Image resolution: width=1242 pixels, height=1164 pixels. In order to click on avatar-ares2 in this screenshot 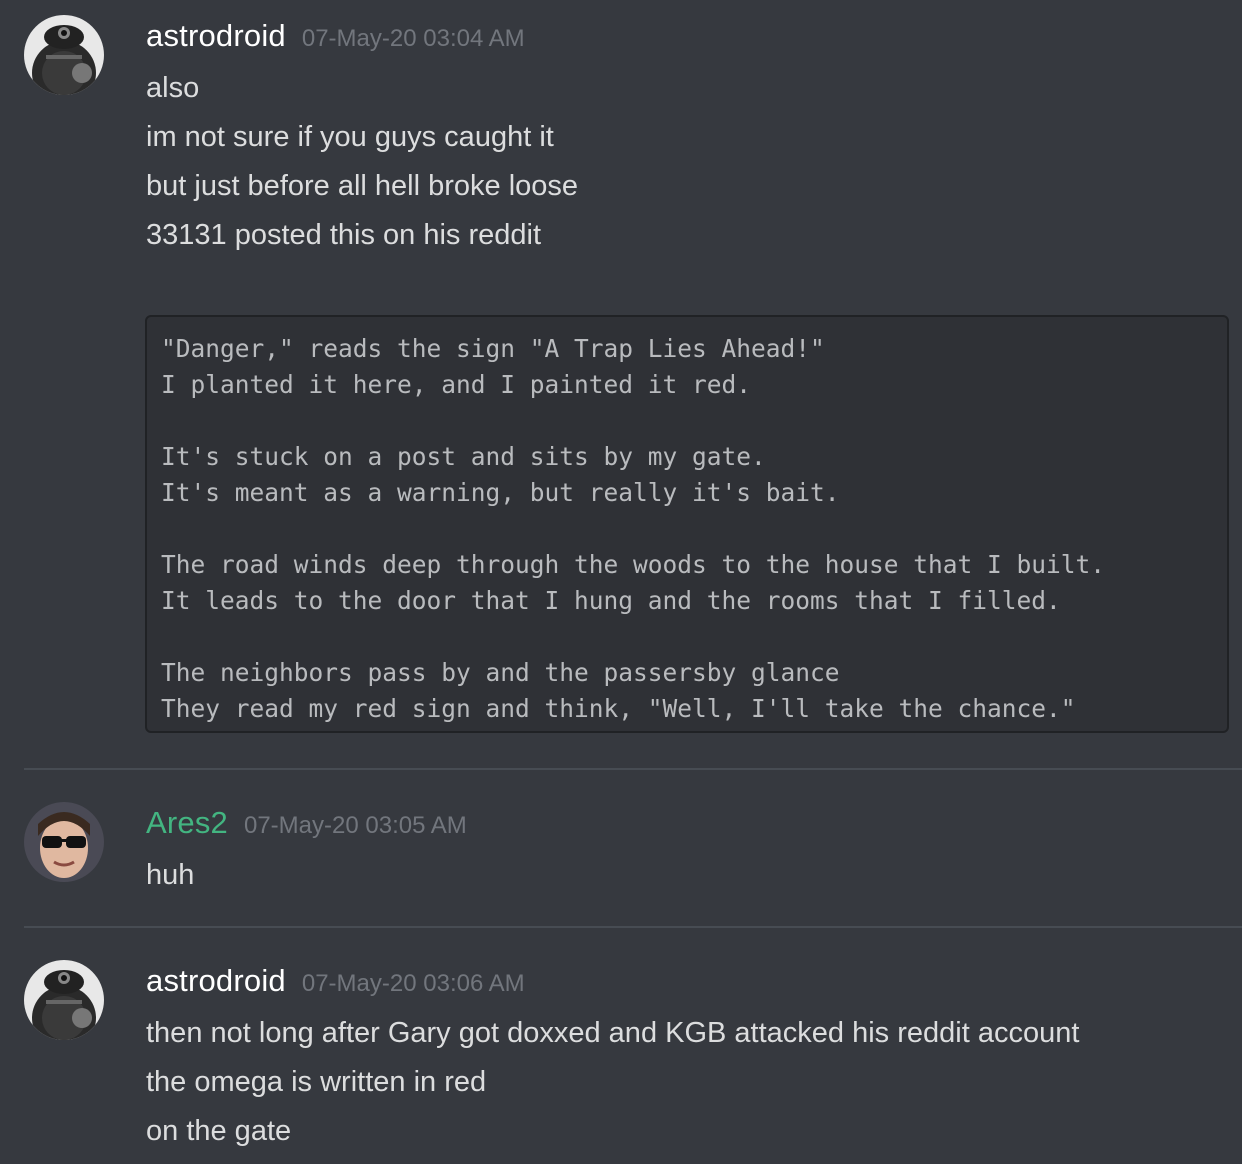, I will do `click(64, 842)`.